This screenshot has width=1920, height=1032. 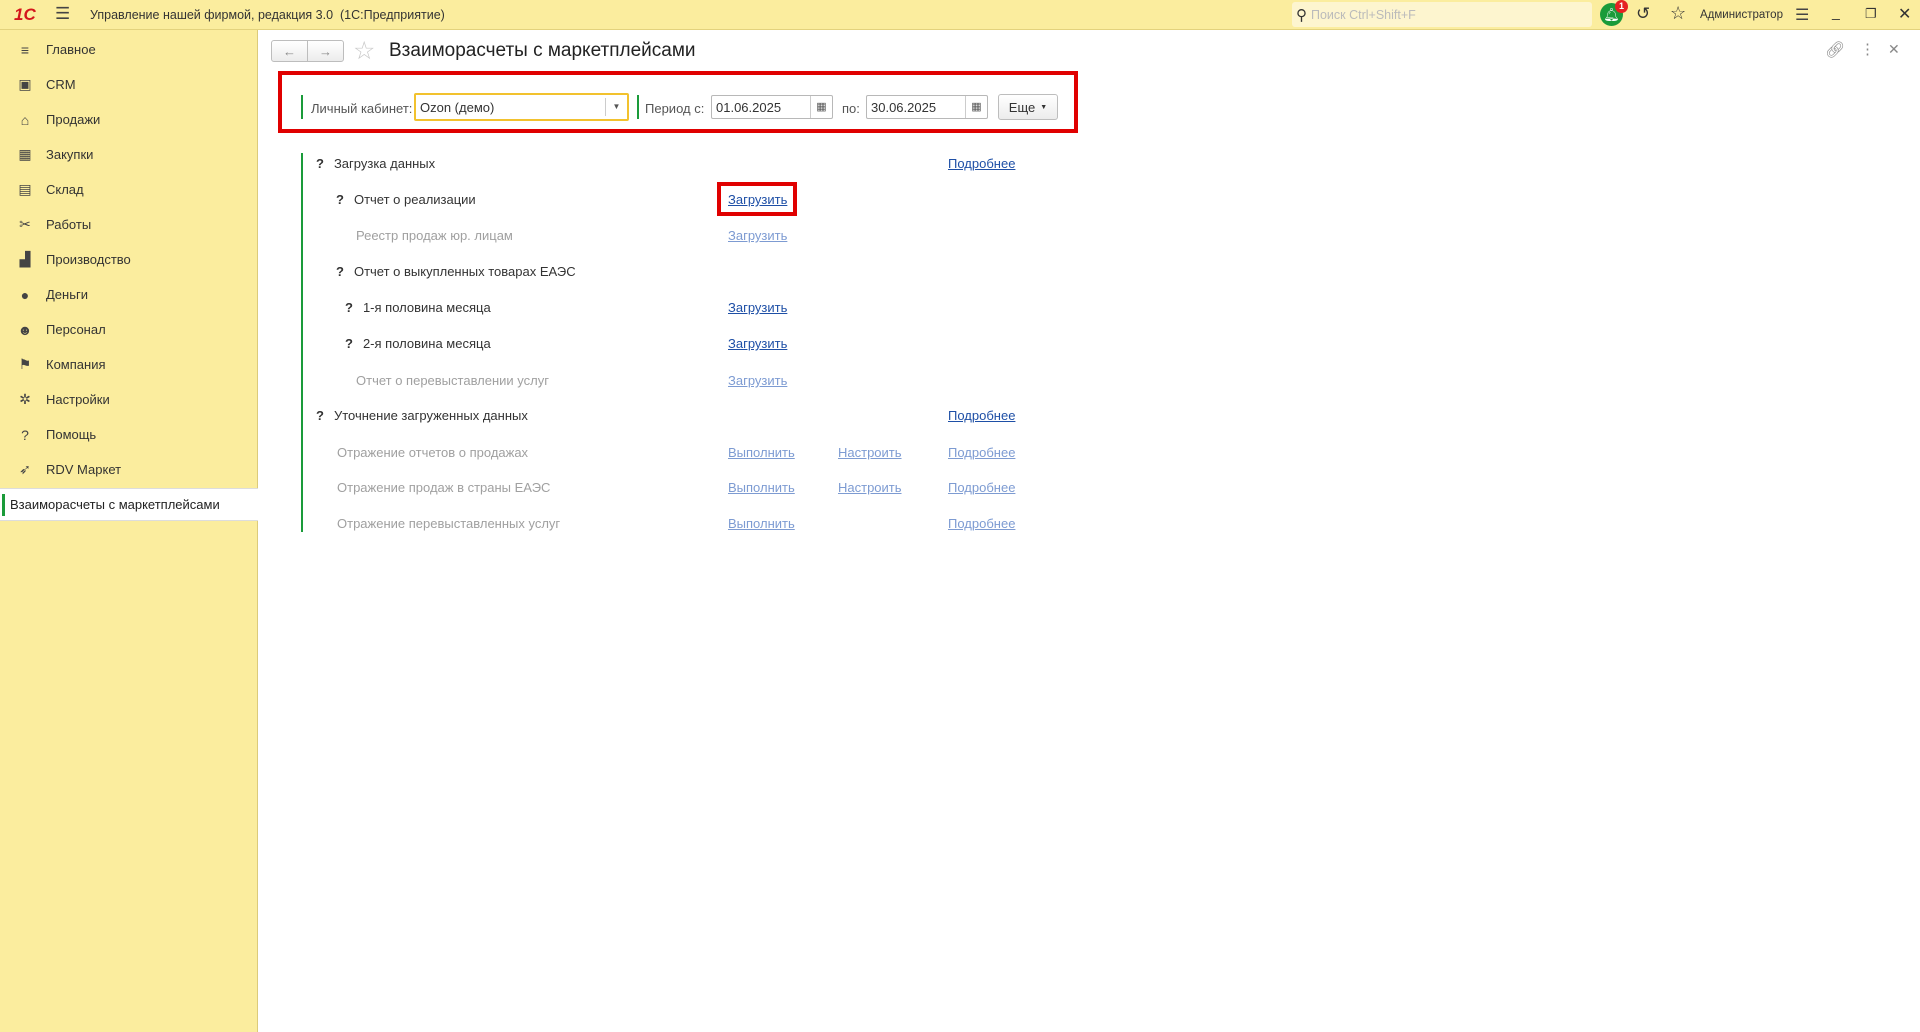 What do you see at coordinates (521, 107) in the screenshot?
I see `account-select: Ozon (демо) ▼` at bounding box center [521, 107].